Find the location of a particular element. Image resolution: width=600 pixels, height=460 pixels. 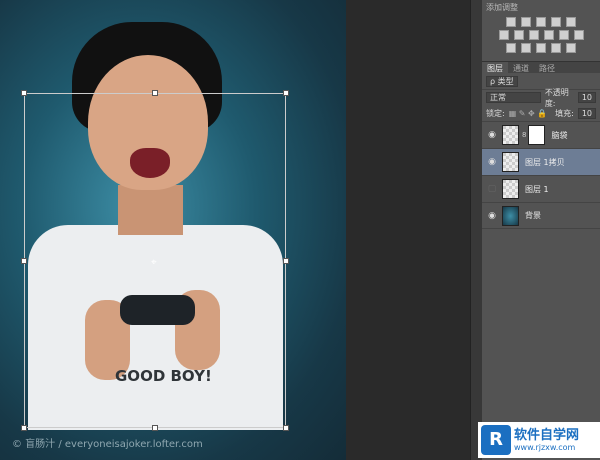

credit-text: © 盲肠汁 / everyoneisajoker.lofter.com is located at coordinates (107, 444).